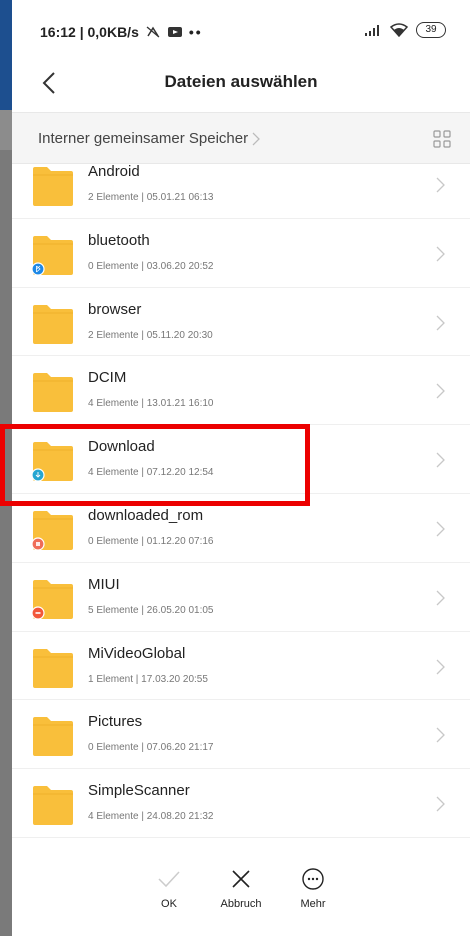 This screenshot has height=936, width=470. What do you see at coordinates (137, 653) in the screenshot?
I see `folder-name: MiVideoGlobal` at bounding box center [137, 653].